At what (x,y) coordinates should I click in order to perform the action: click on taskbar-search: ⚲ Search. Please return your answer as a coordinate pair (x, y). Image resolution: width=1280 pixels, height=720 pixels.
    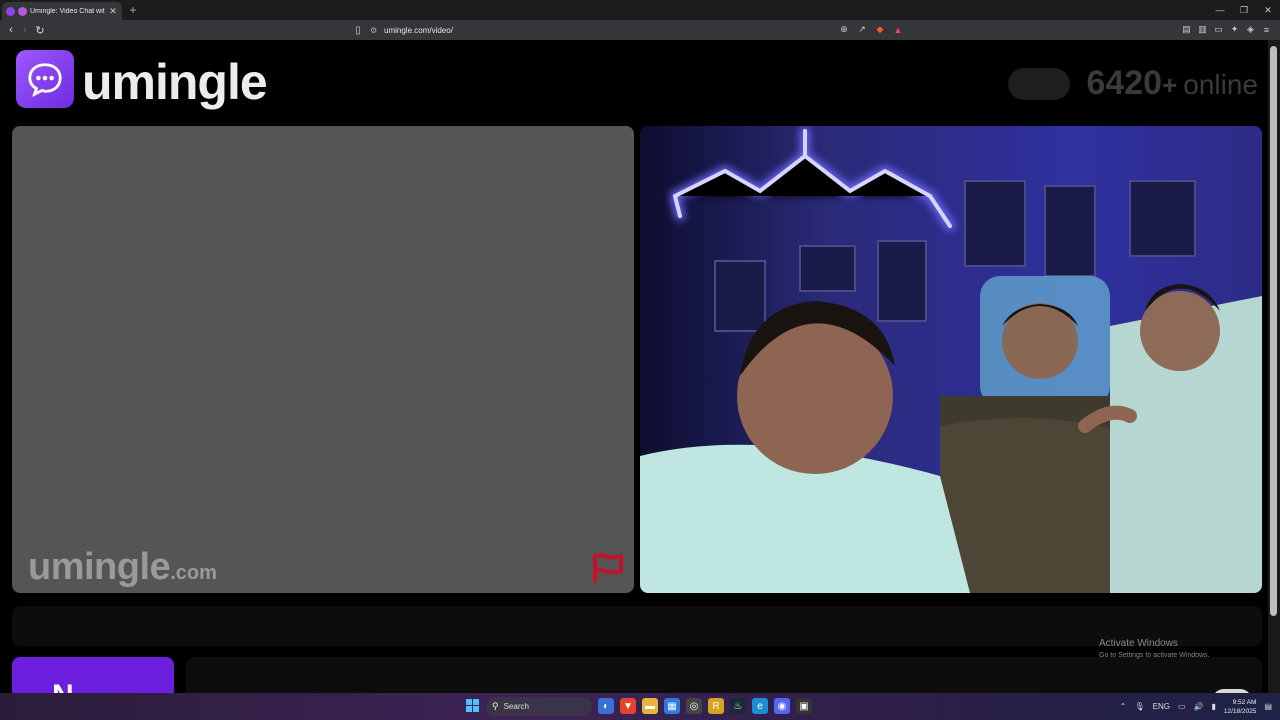
    Looking at the image, I should click on (539, 706).